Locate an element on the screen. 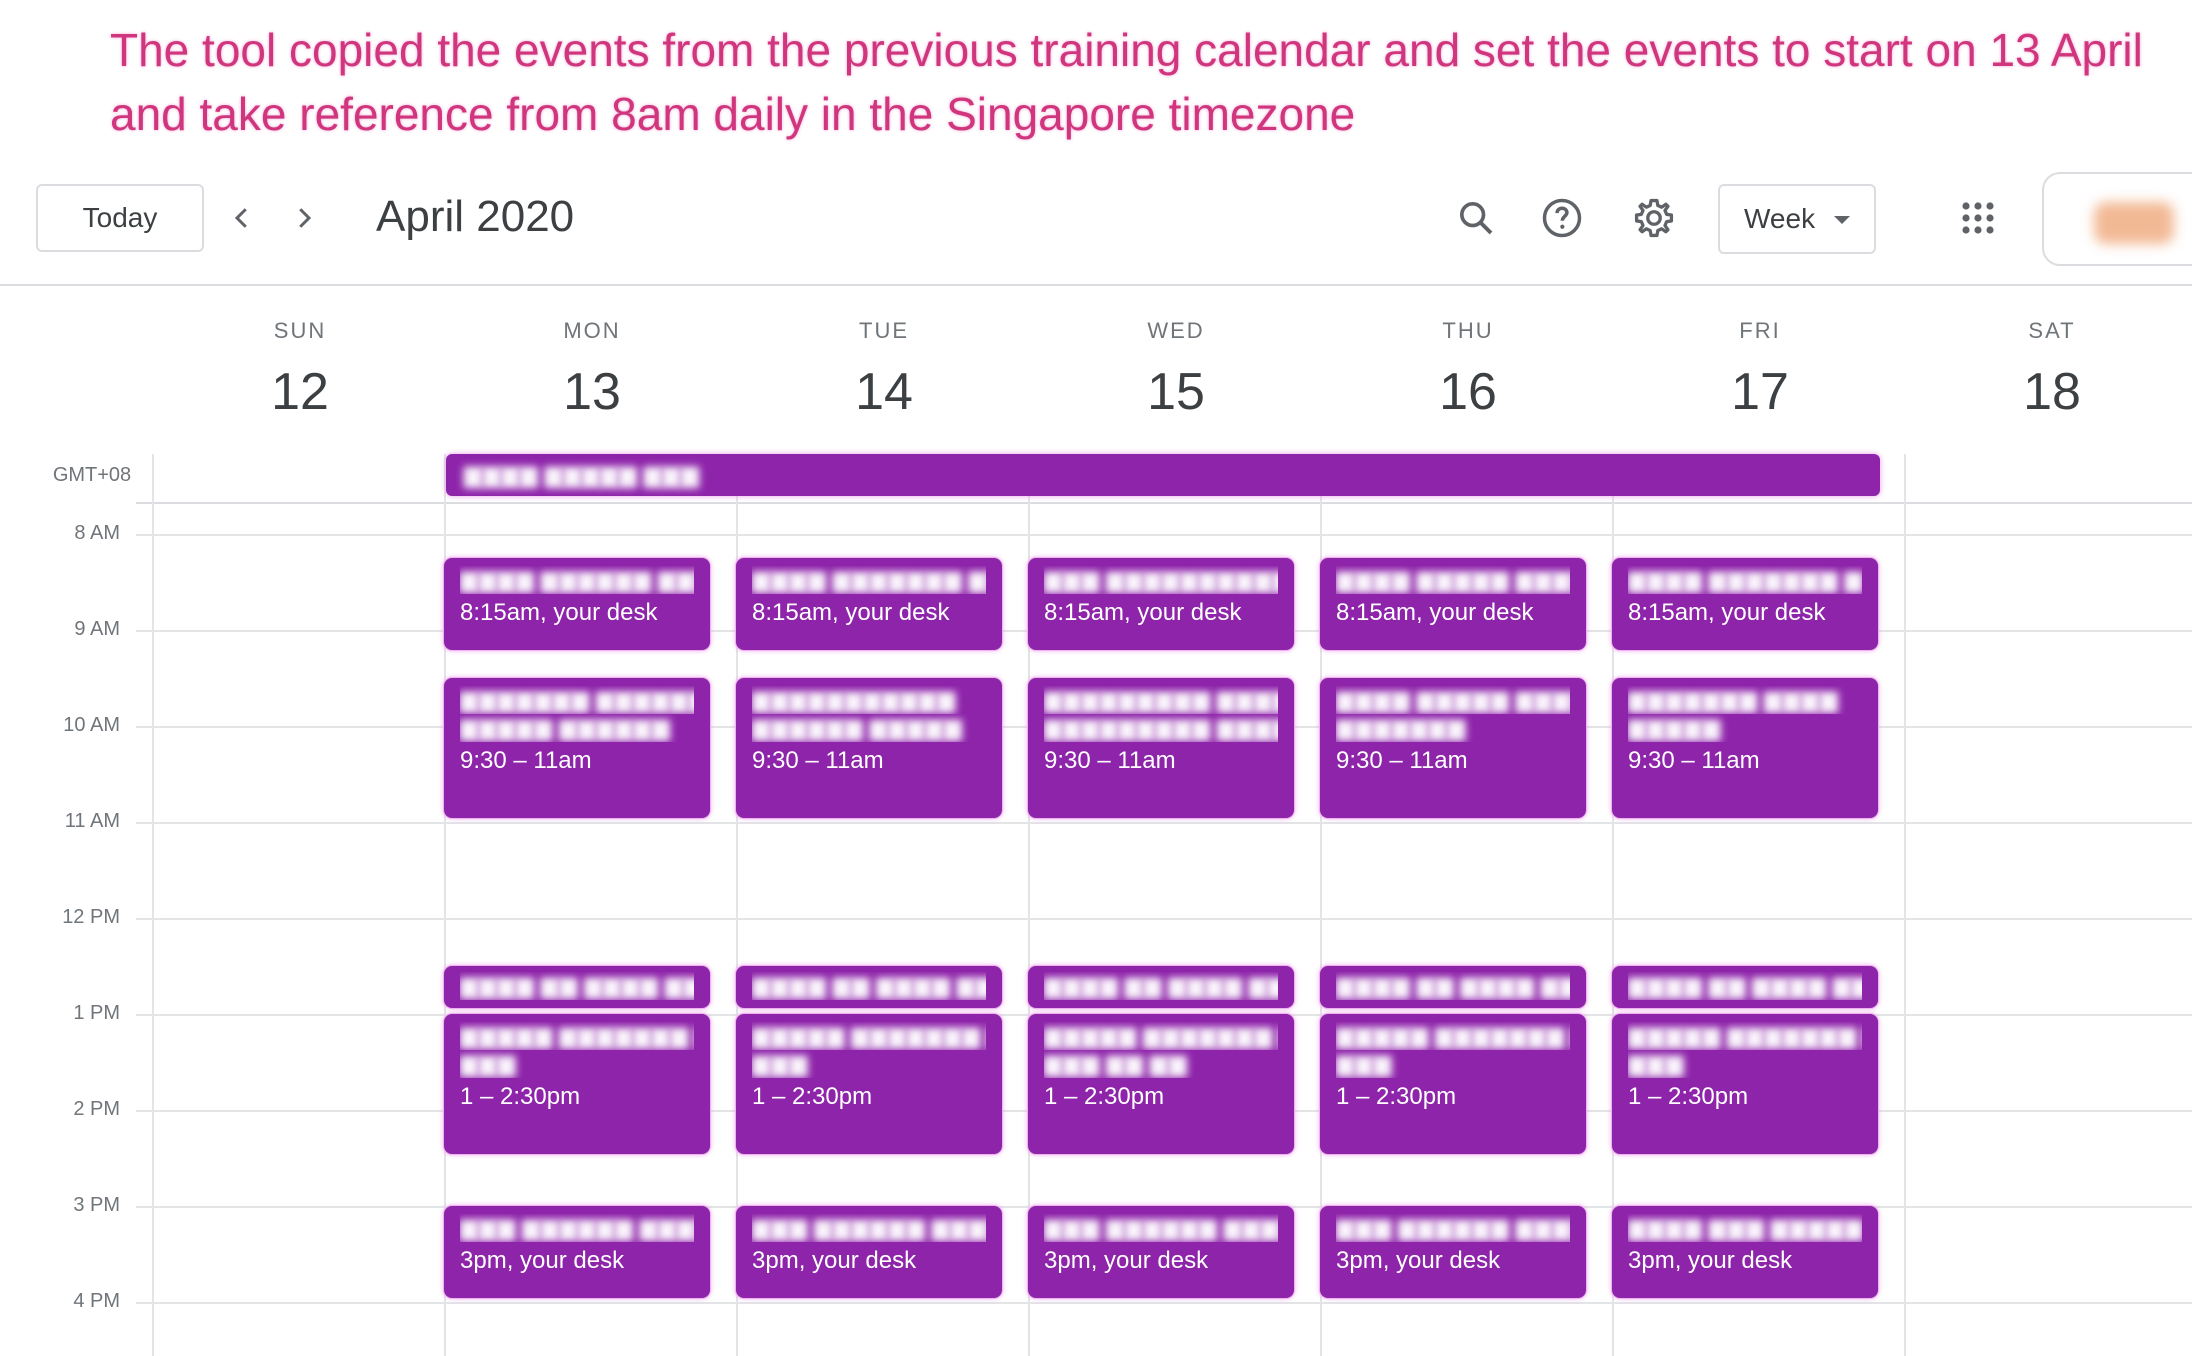  day-number: 17 is located at coordinates (1760, 392).